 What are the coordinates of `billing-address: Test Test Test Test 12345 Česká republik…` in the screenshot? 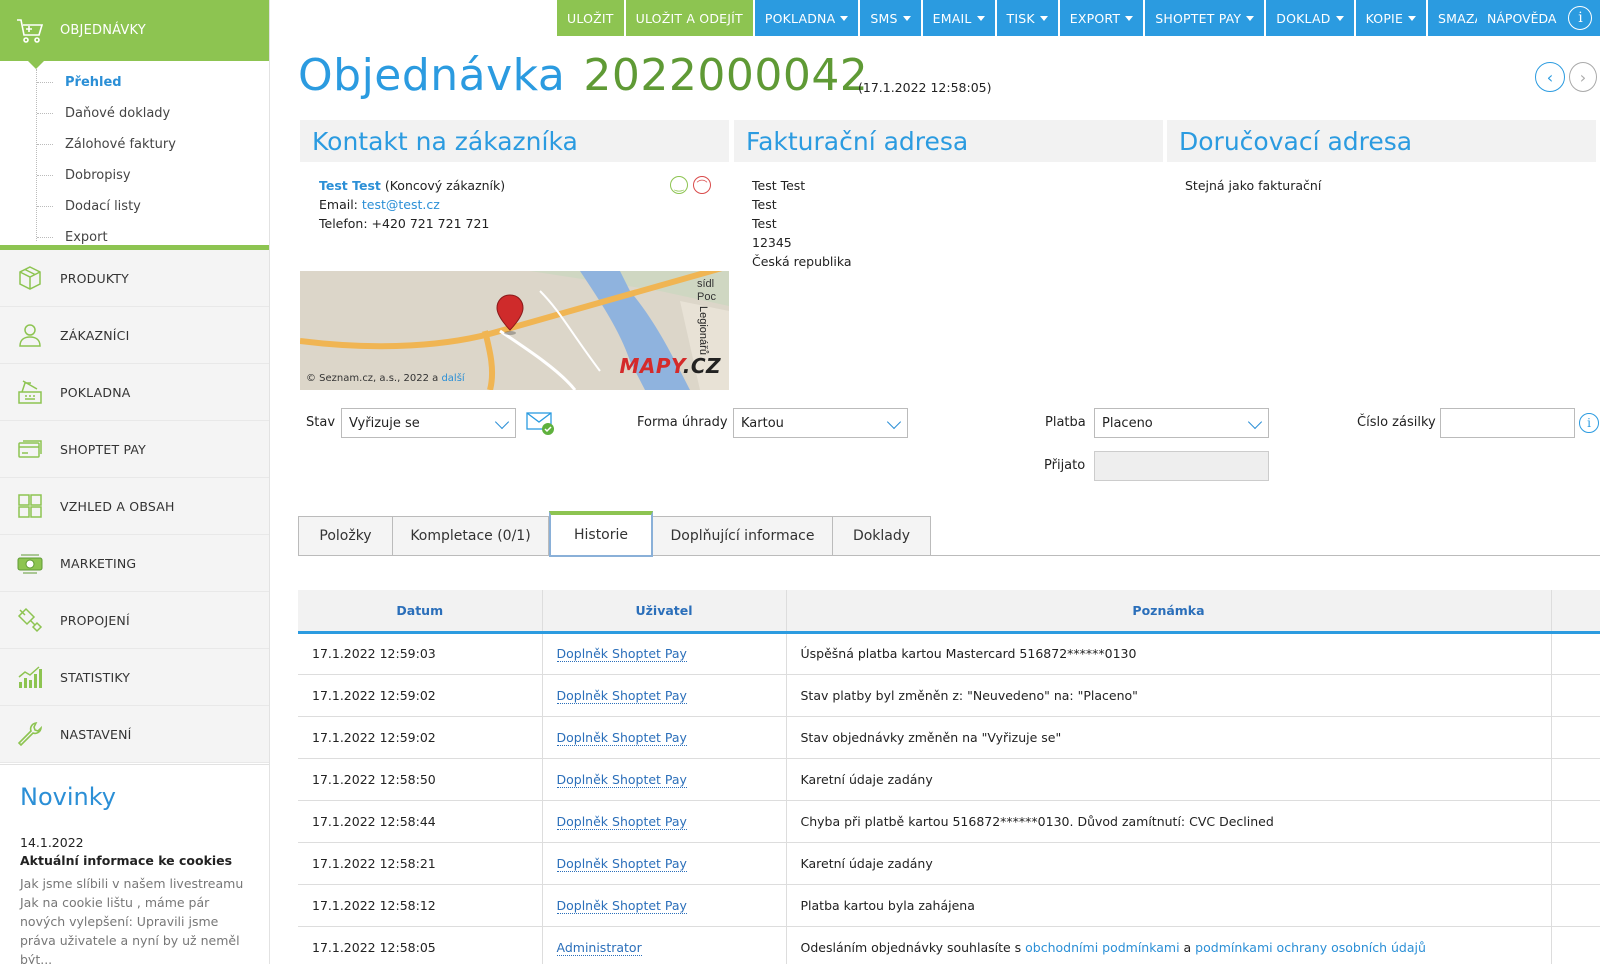 It's located at (802, 223).